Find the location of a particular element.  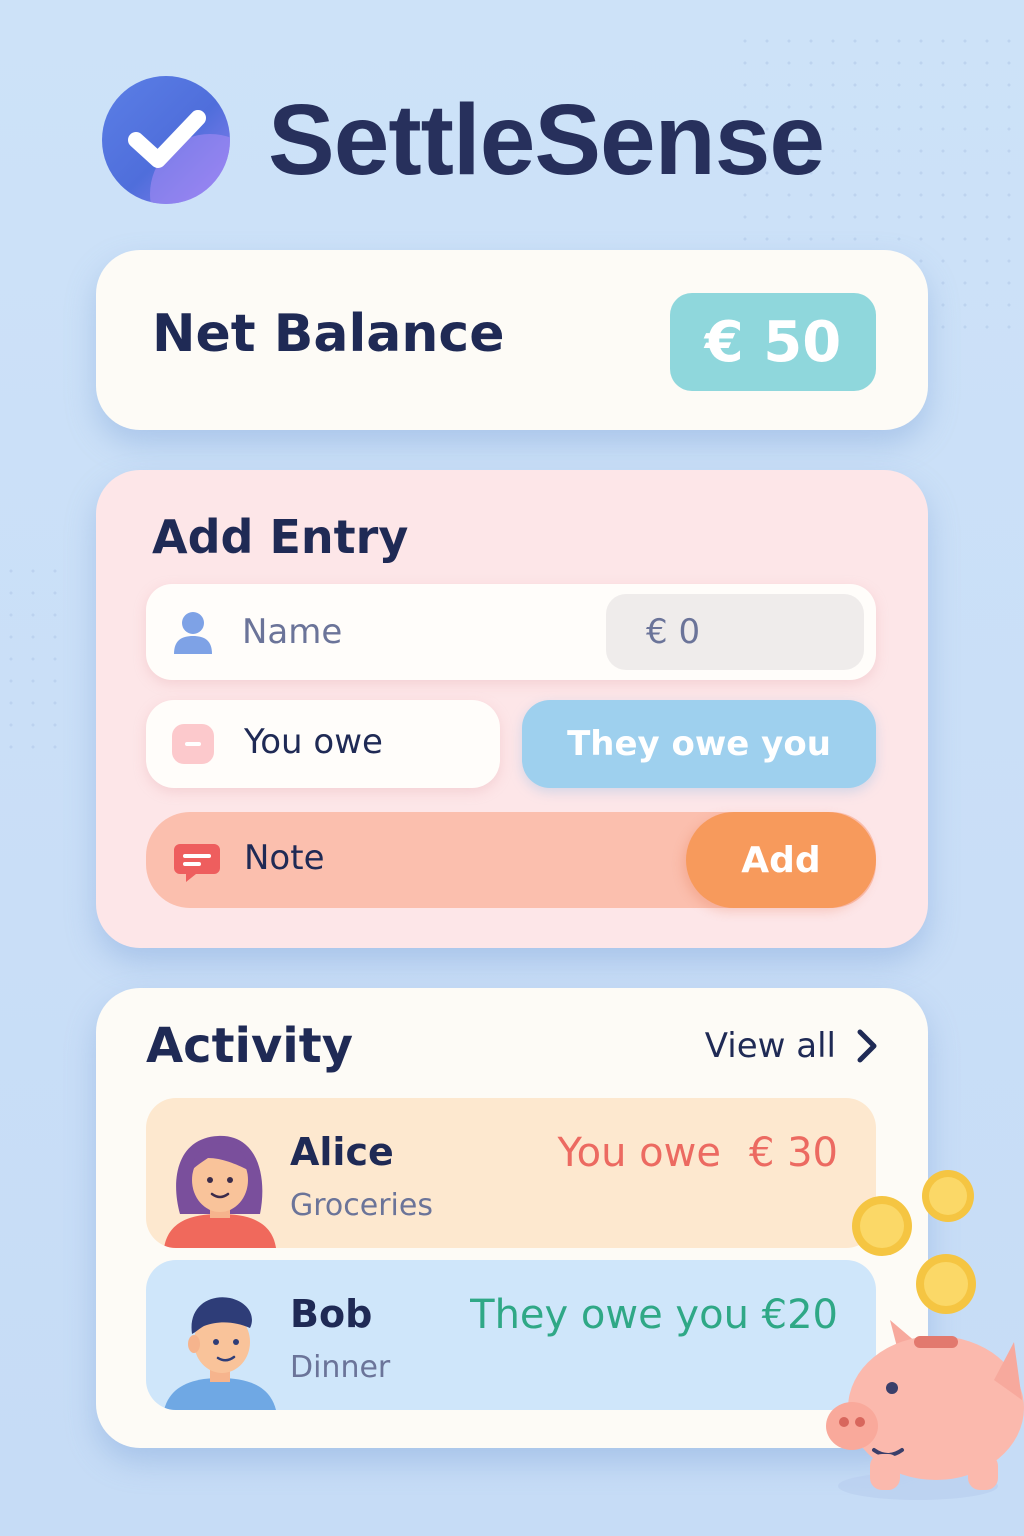

activity-item-alice: Alice Groceries You owe € 30 is located at coordinates (511, 1173).